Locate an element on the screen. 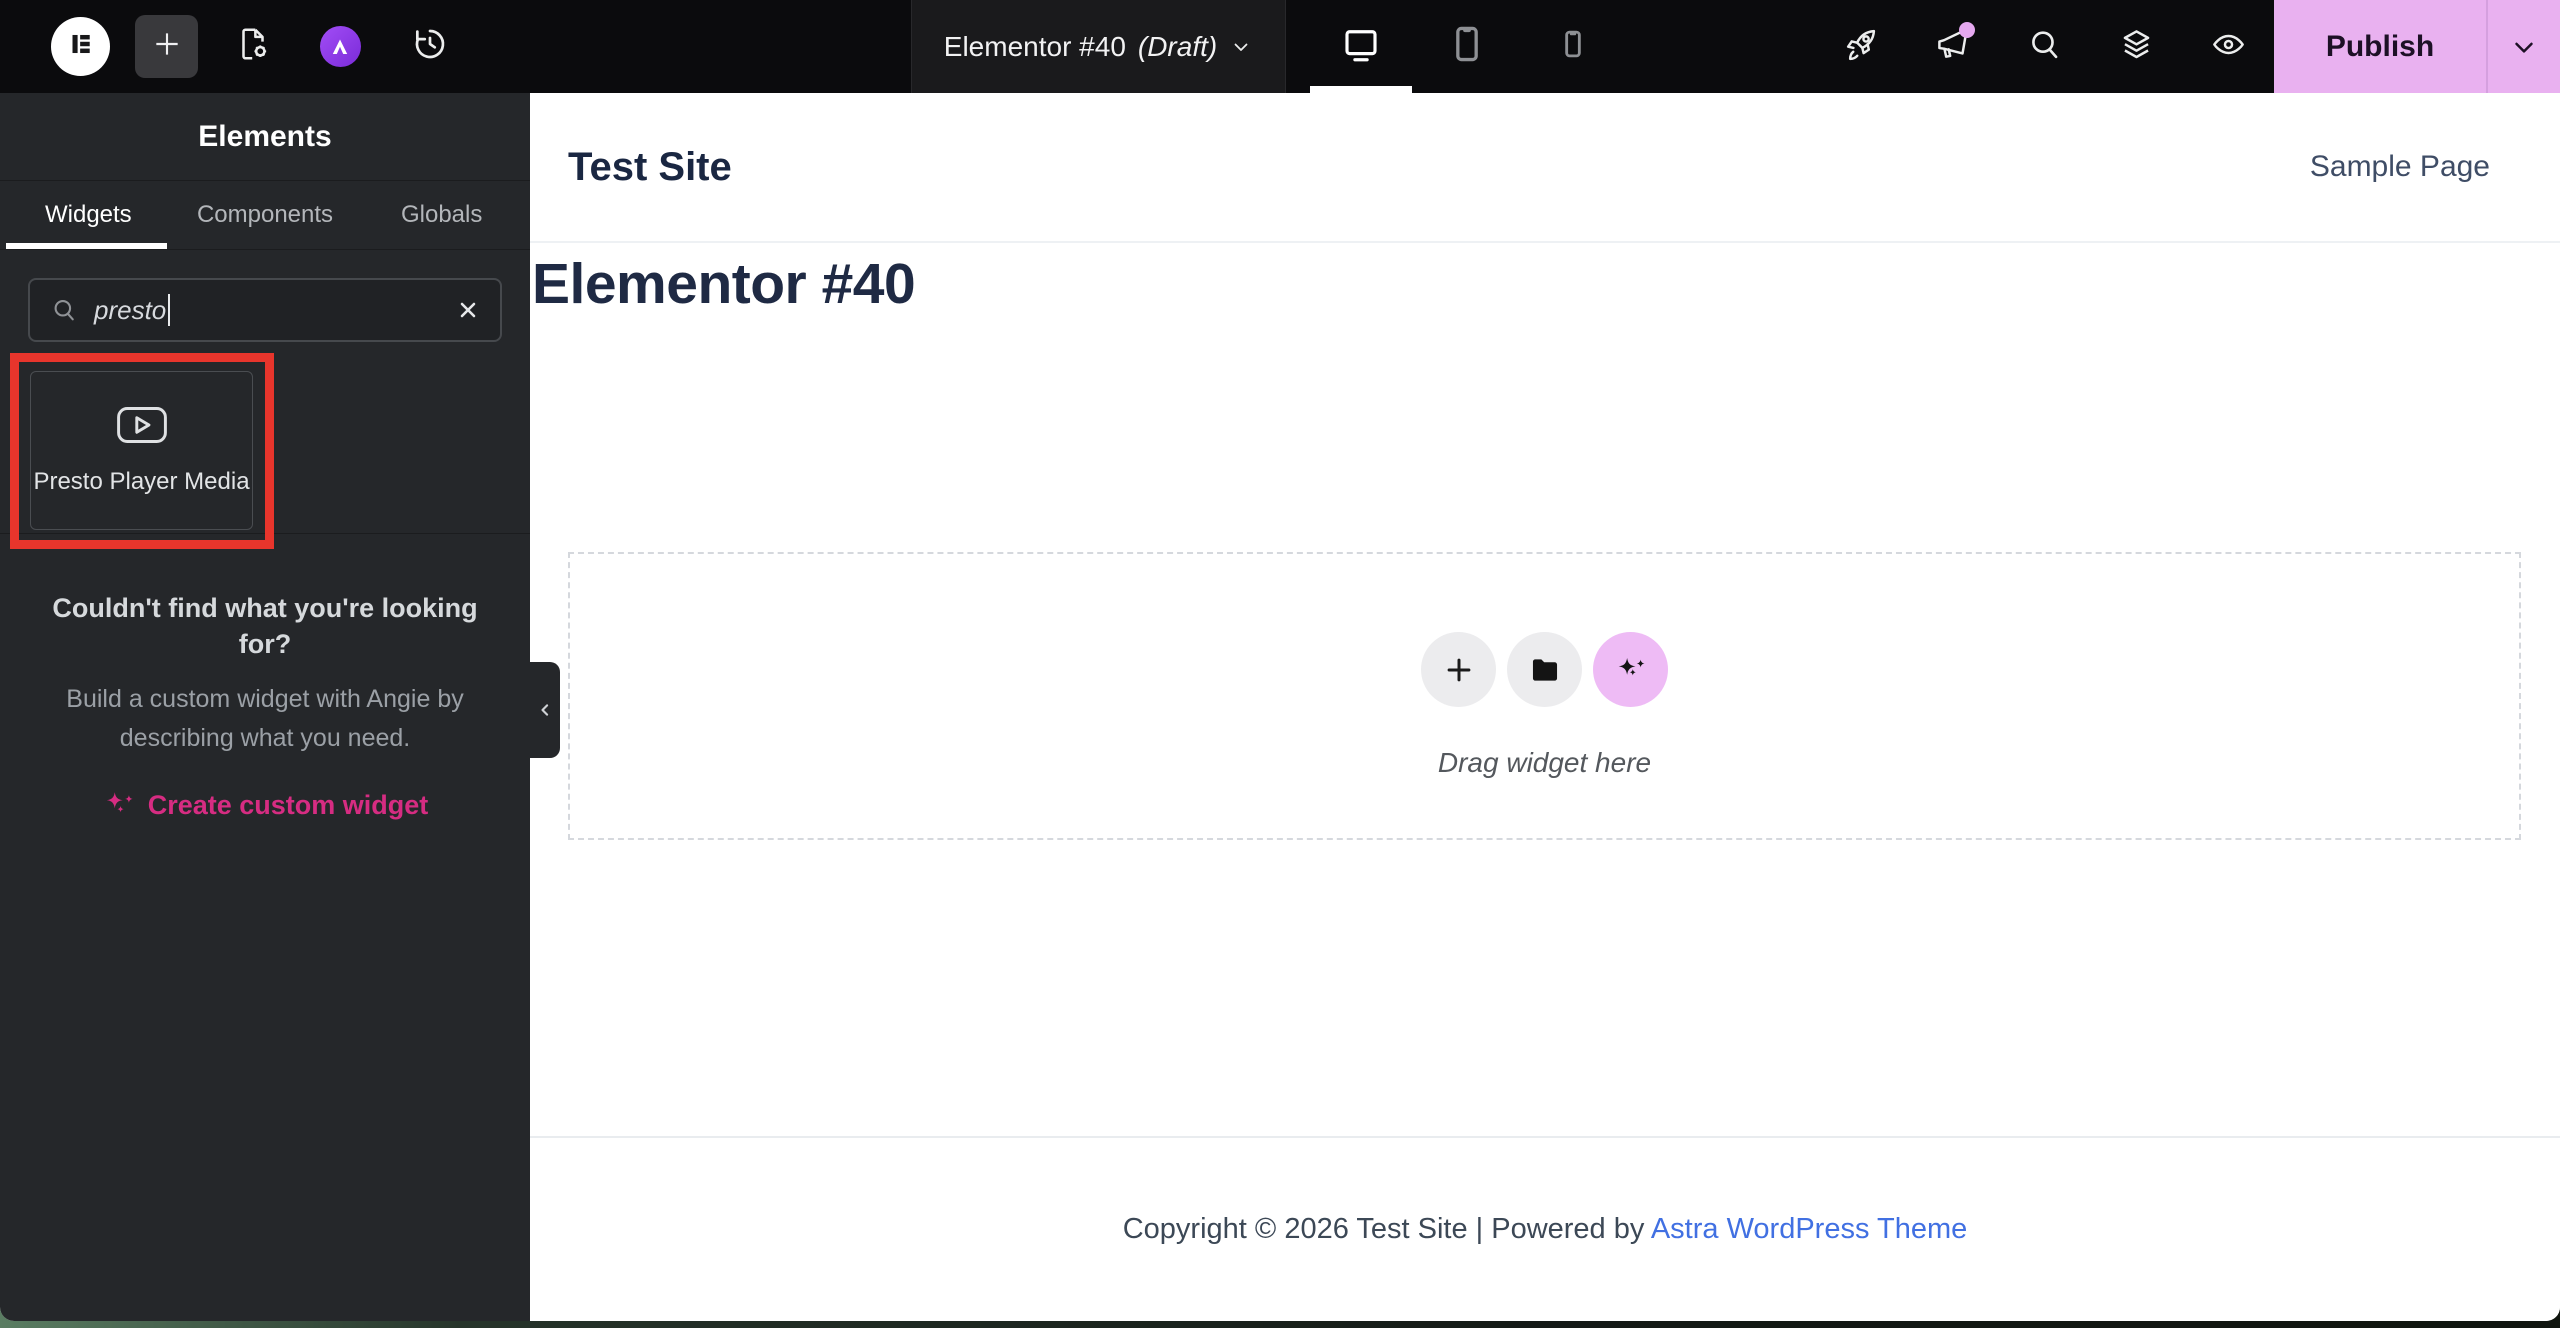 Image resolution: width=2560 pixels, height=1328 pixels. history-button is located at coordinates (430, 46).